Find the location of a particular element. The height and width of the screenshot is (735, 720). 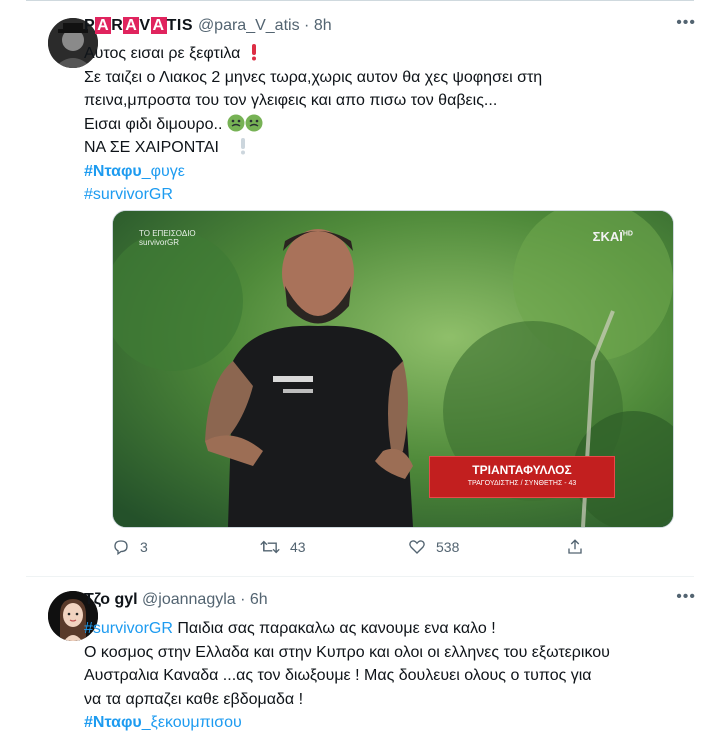

show-logo: ΤΟ ΕΠΕΙΣΟΔΙΟ survivorGR is located at coordinates (167, 238).